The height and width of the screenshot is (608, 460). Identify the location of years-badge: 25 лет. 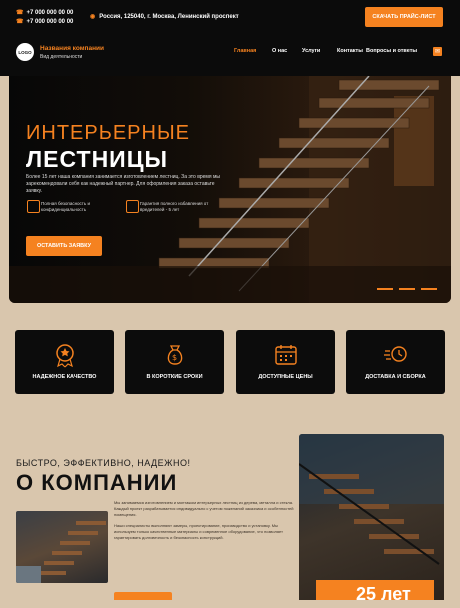
(375, 592).